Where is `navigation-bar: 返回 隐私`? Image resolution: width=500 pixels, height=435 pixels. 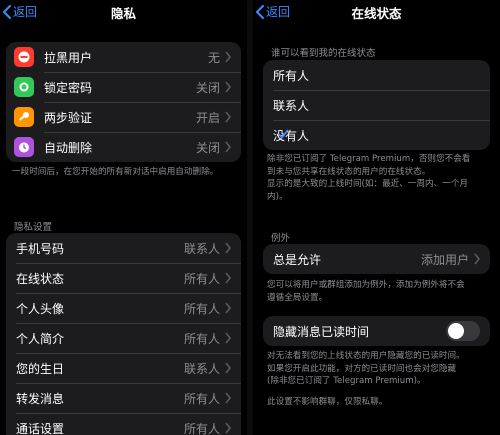 navigation-bar: 返回 隐私 is located at coordinates (123, 12).